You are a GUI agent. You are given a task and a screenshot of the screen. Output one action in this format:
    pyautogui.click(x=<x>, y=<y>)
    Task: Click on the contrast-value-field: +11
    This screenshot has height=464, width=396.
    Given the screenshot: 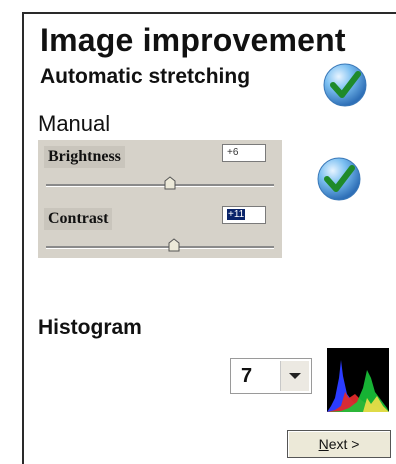 What is the action you would take?
    pyautogui.click(x=244, y=215)
    